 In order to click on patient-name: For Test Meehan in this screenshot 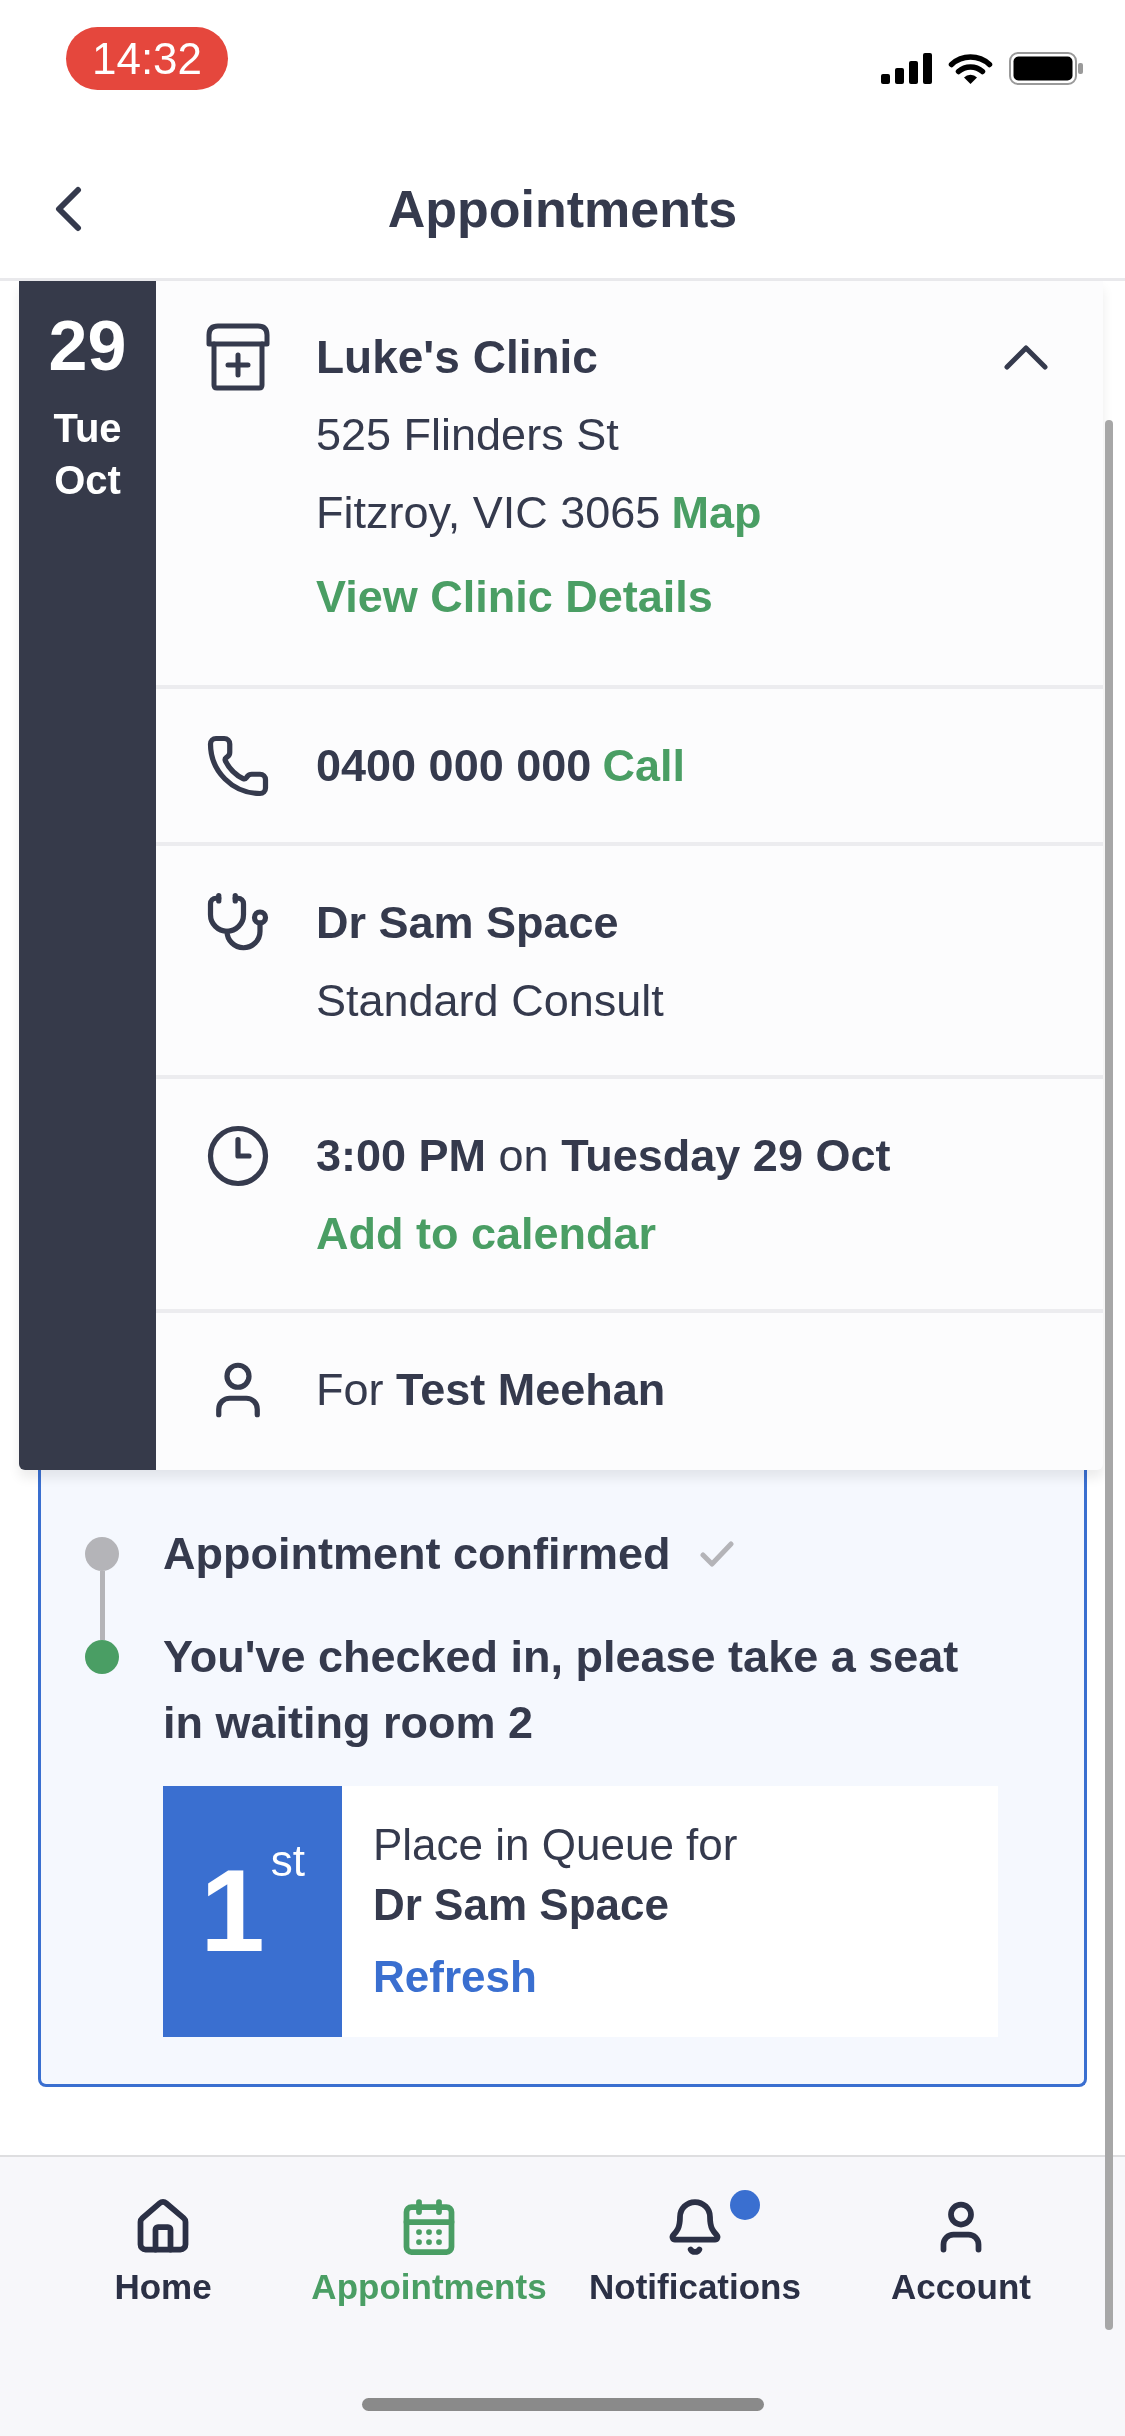, I will do `click(491, 1389)`.